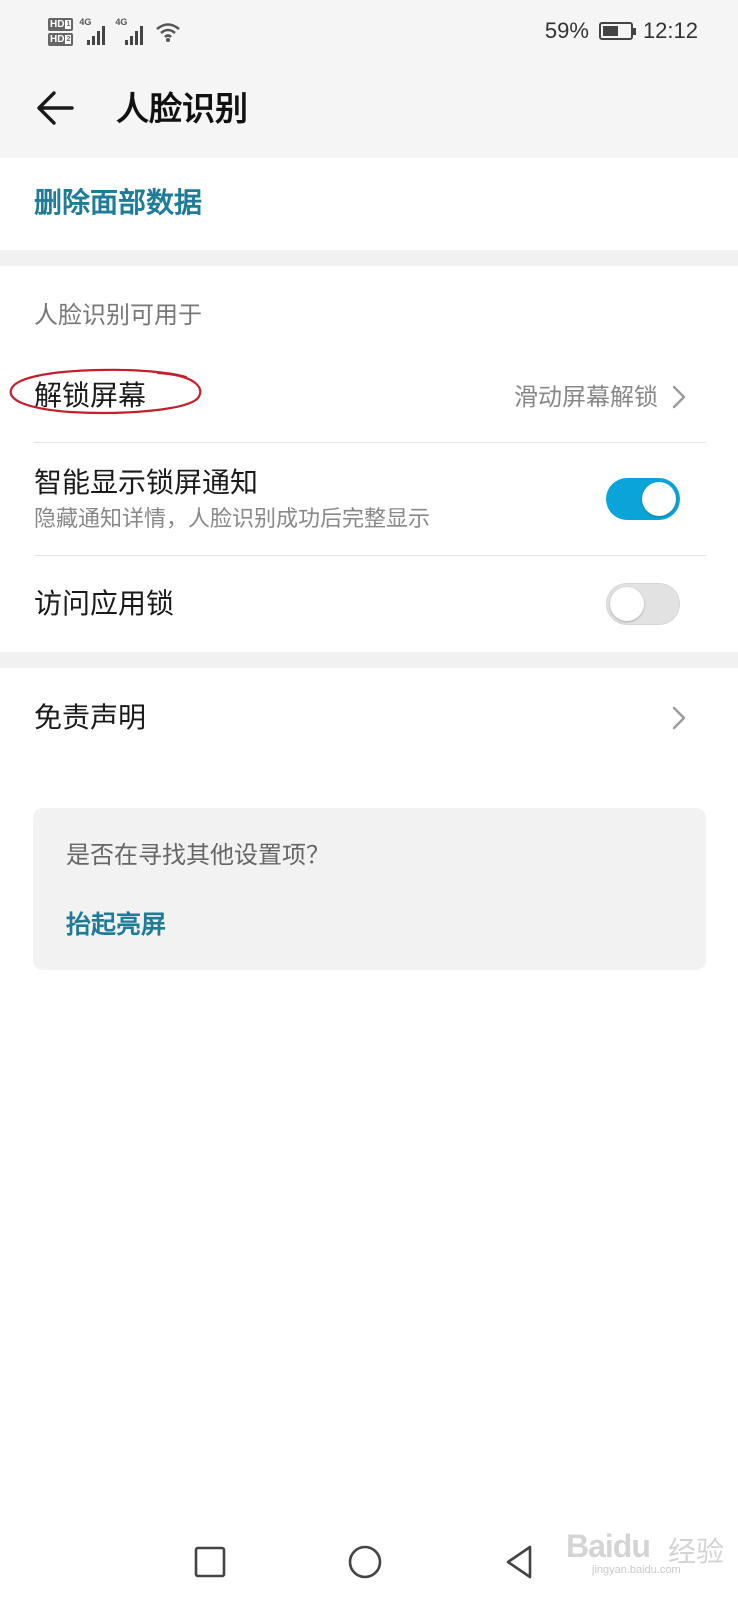  I want to click on status-bar: HD 1 HD 2 4G 4G 59% 12:12, so click(369, 31).